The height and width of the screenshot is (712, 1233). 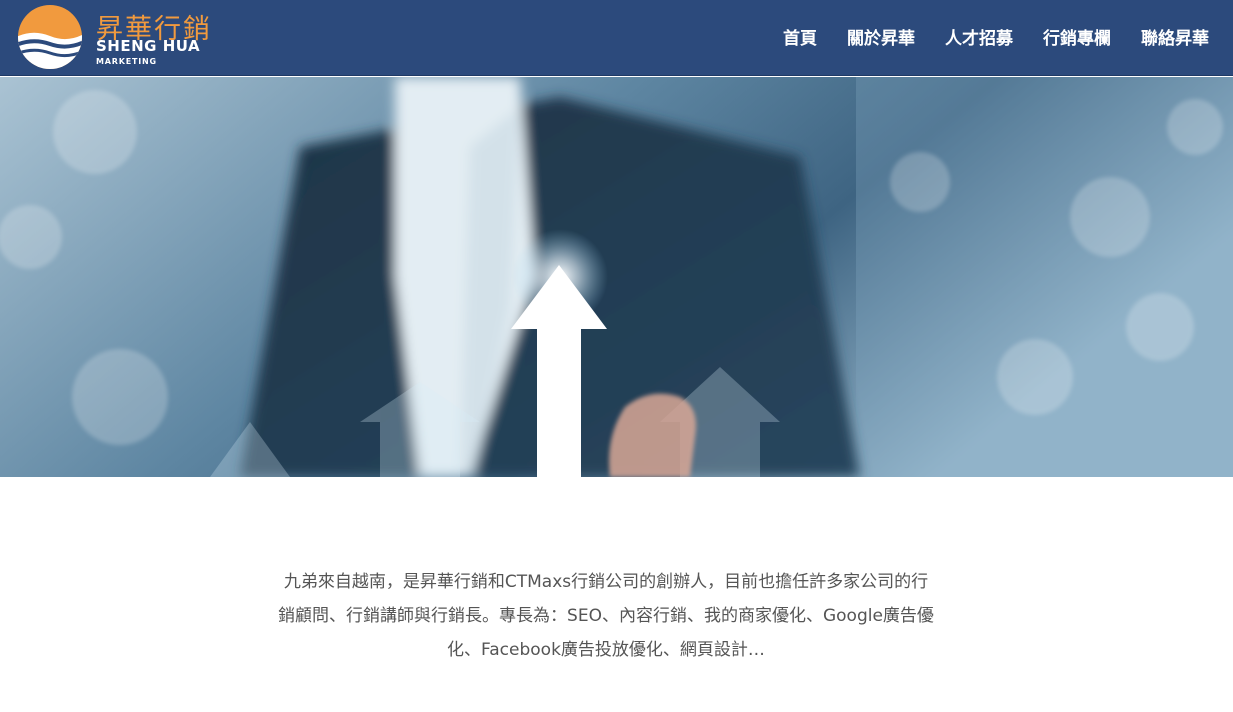 I want to click on nav-item-home: 首頁, so click(x=800, y=36).